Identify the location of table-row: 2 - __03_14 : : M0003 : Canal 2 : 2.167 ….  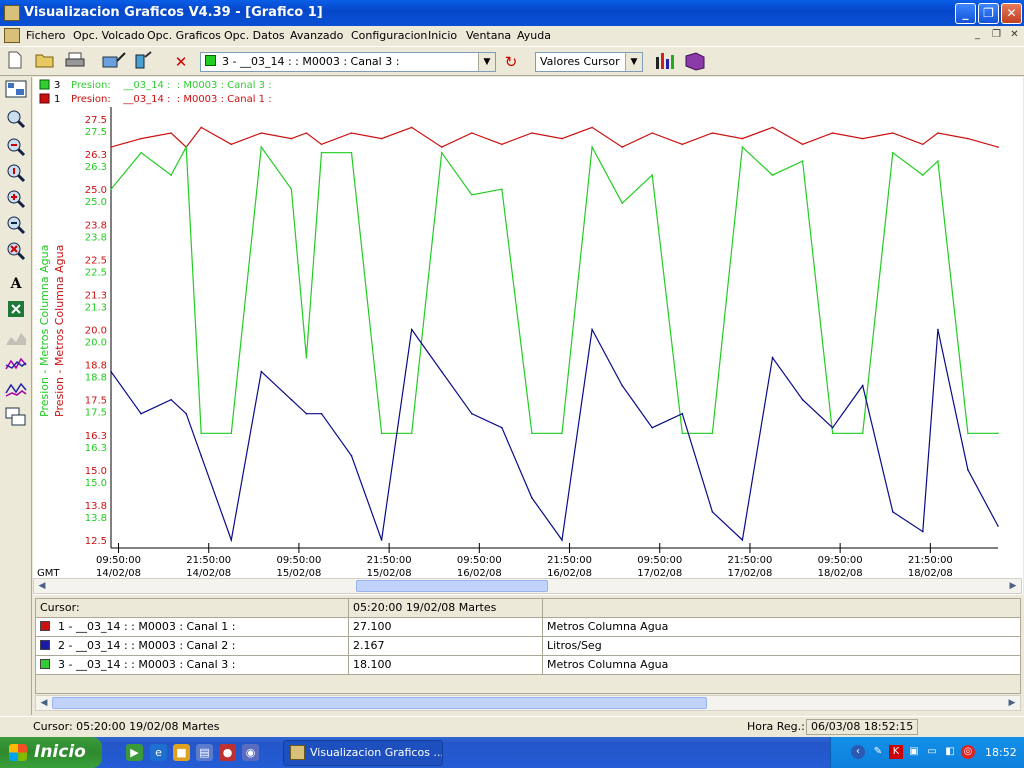
(528, 646).